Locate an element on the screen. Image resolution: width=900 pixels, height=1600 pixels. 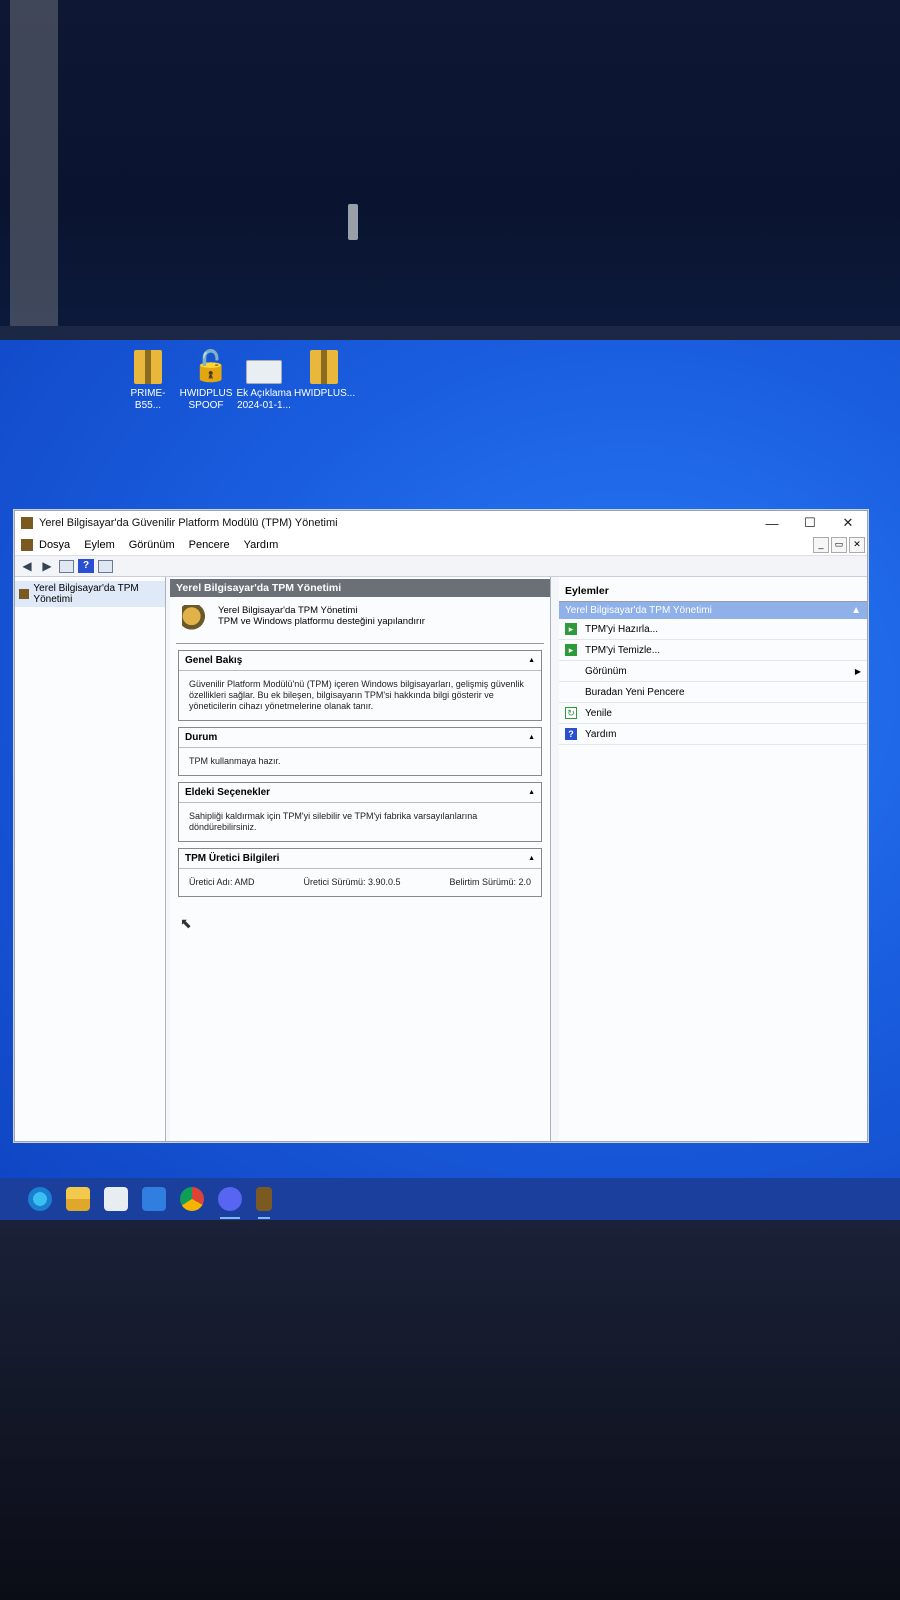
action-new-window: Buradan Yeni Pencere is located at coordinates (713, 692).